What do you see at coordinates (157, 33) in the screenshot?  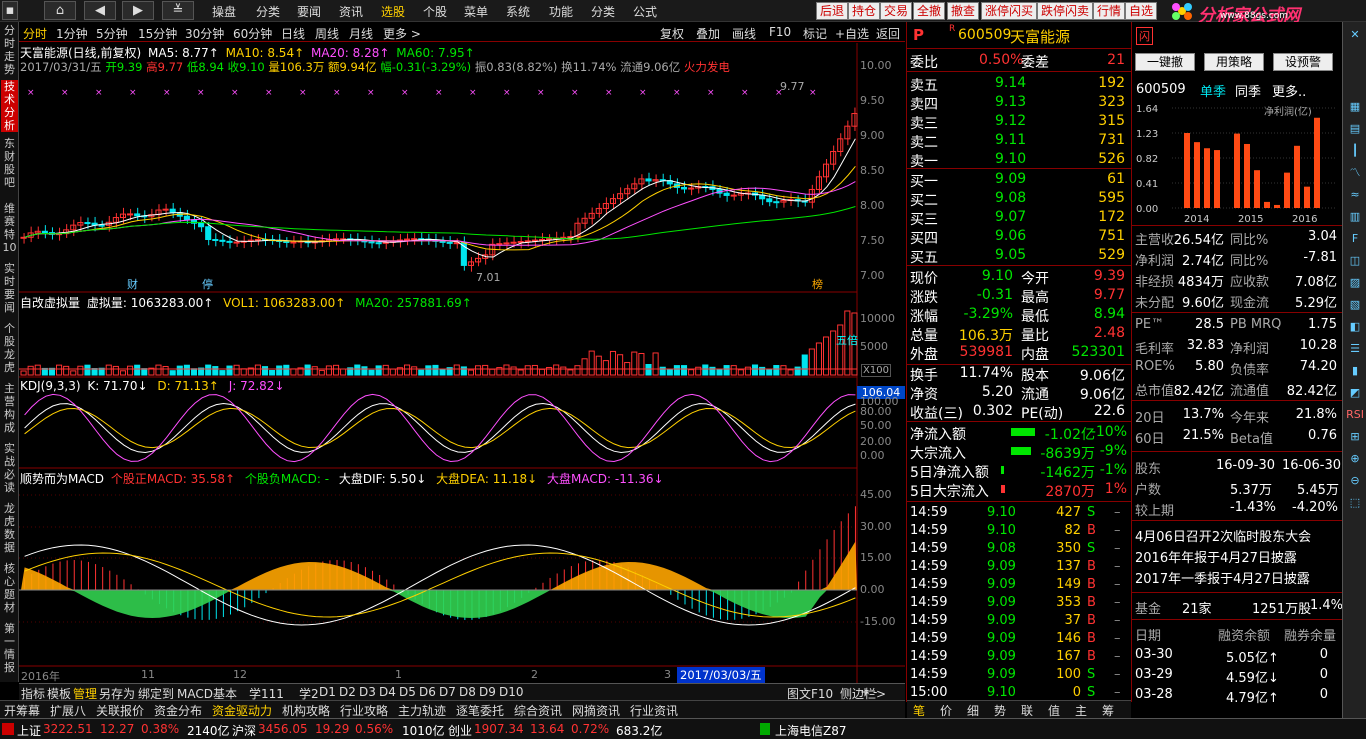 I see `period-tab-3: 15分钟` at bounding box center [157, 33].